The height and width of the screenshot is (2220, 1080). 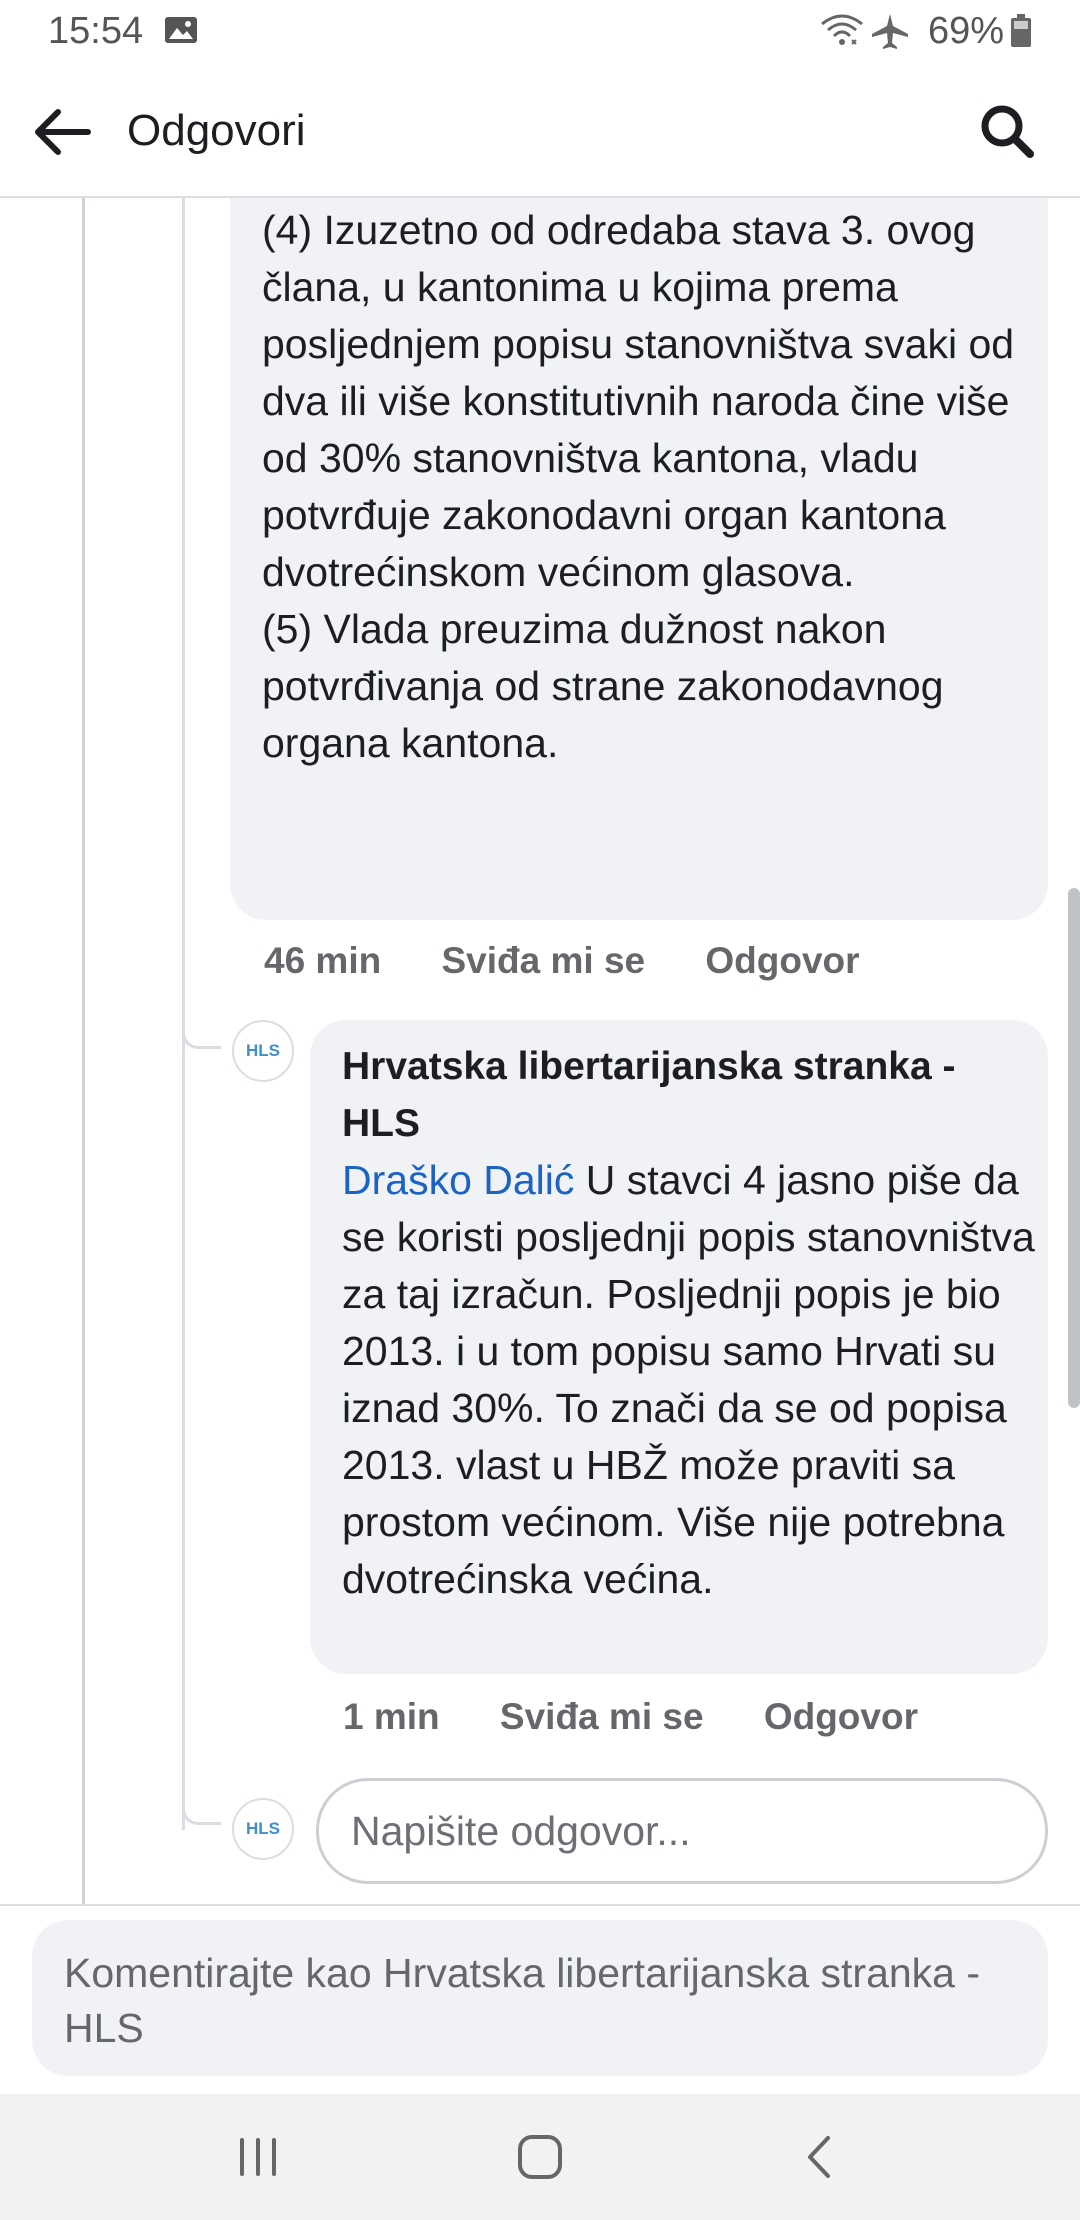 I want to click on status-time: 15:54, so click(x=96, y=31).